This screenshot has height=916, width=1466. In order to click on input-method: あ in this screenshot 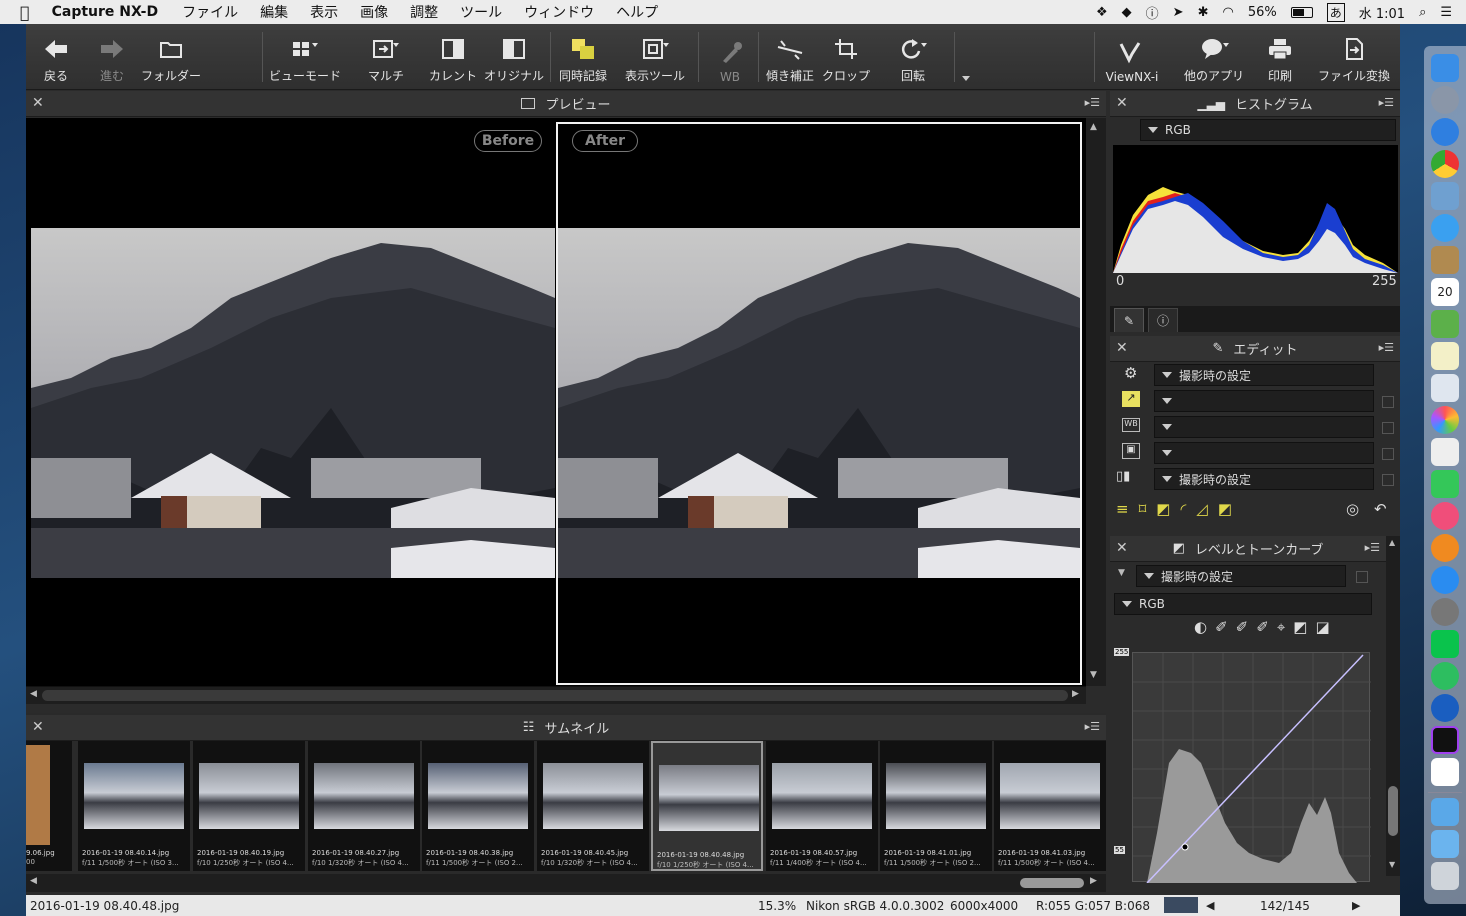, I will do `click(1335, 12)`.